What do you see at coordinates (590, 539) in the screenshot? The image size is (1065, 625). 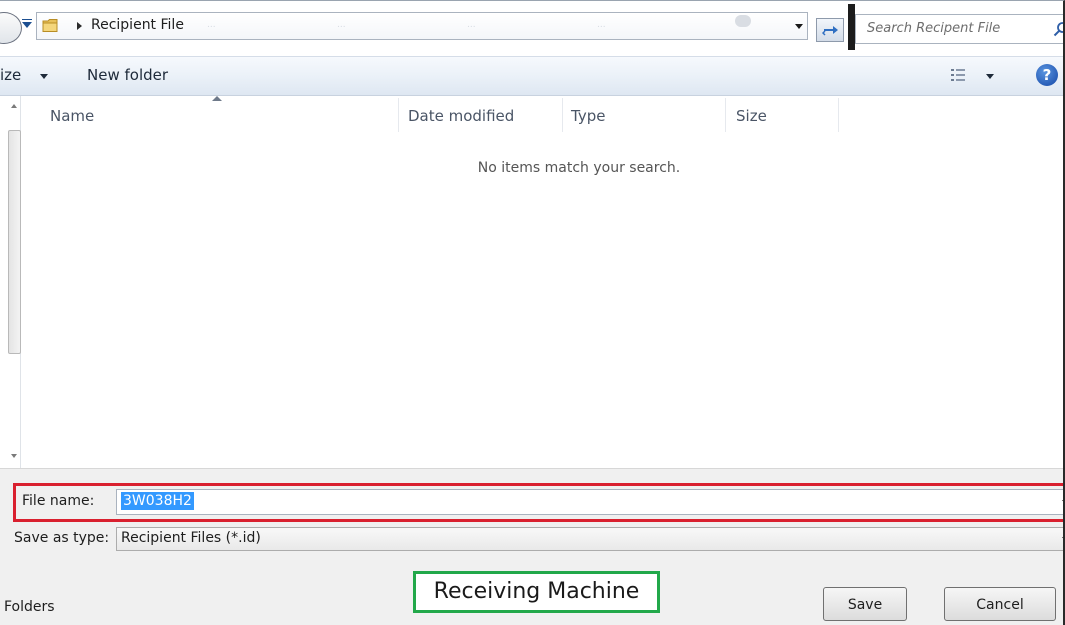 I see `save-as-type-select: Recipient Files (*.id)` at bounding box center [590, 539].